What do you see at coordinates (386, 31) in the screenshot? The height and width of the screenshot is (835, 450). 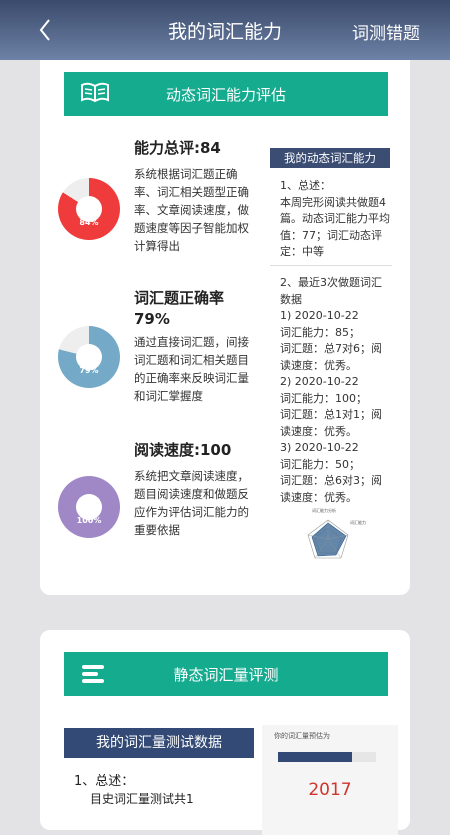 I see `wrong-questions-link: 词测错题` at bounding box center [386, 31].